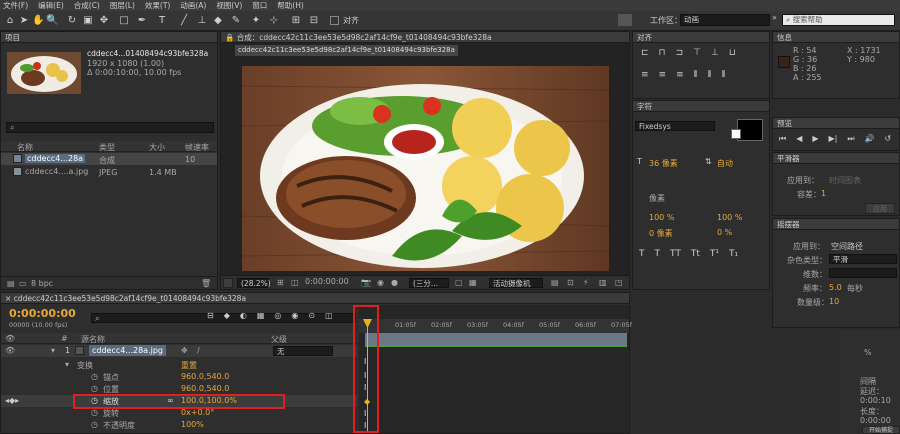  What do you see at coordinates (645, 53) in the screenshot?
I see `align-left-icon: ⊏` at bounding box center [645, 53].